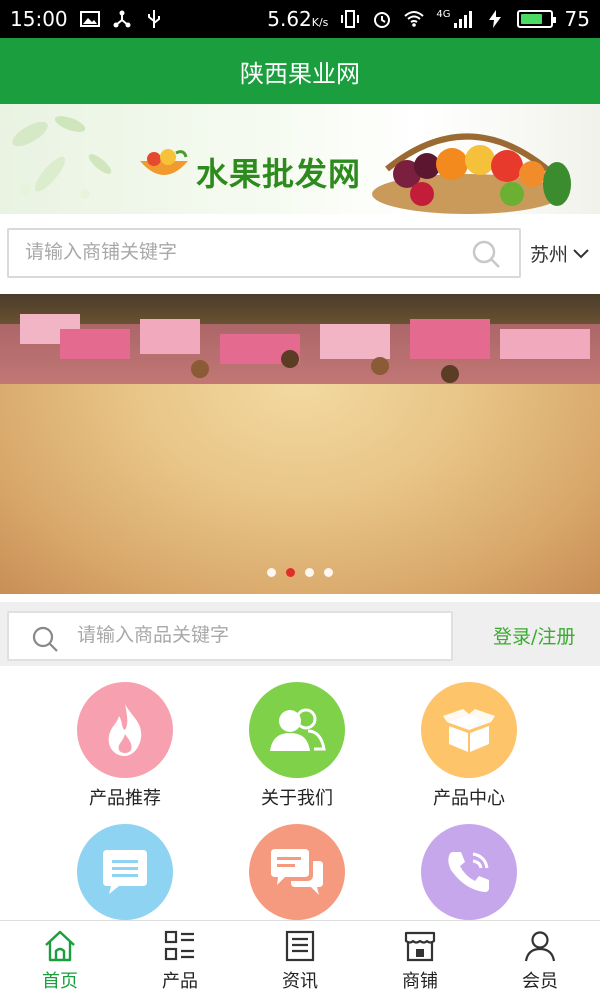 The width and height of the screenshot is (600, 1000). I want to click on bottom-navigation: 首页 产品 资讯 商铺 会员, so click(300, 960).